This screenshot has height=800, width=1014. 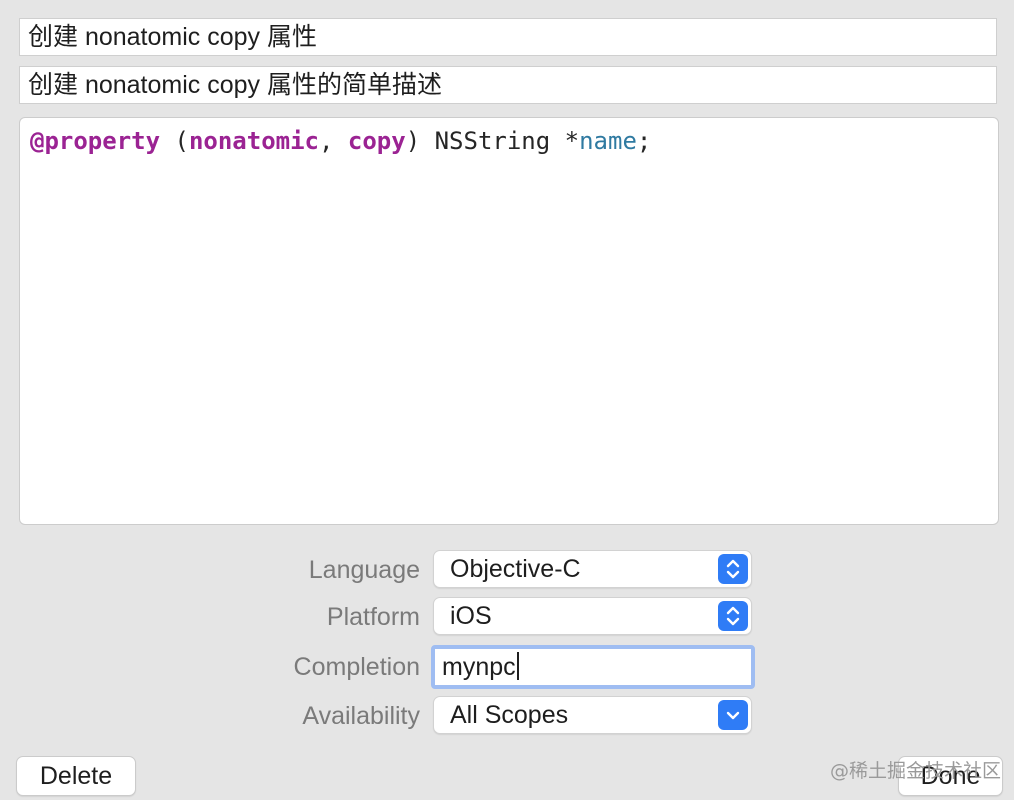 I want to click on code-keyword-nonatomic: nonatomic, so click(x=253, y=141).